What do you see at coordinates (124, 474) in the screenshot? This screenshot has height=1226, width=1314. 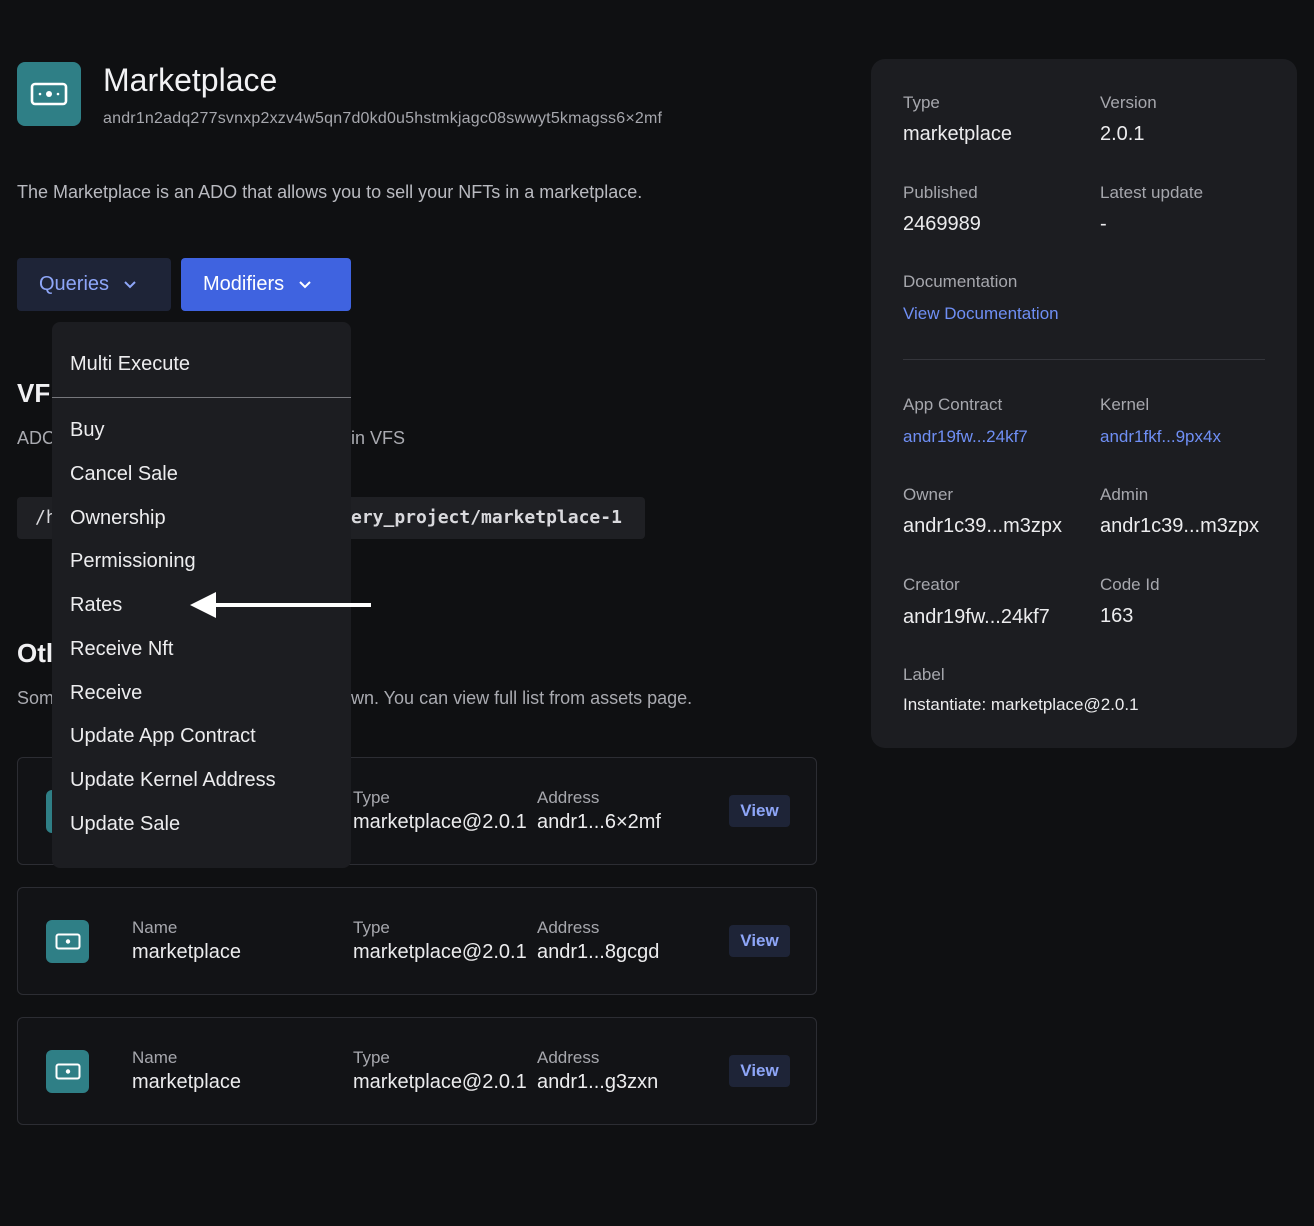 I see `menu-item-cancel-sale: Cancel Sale` at bounding box center [124, 474].